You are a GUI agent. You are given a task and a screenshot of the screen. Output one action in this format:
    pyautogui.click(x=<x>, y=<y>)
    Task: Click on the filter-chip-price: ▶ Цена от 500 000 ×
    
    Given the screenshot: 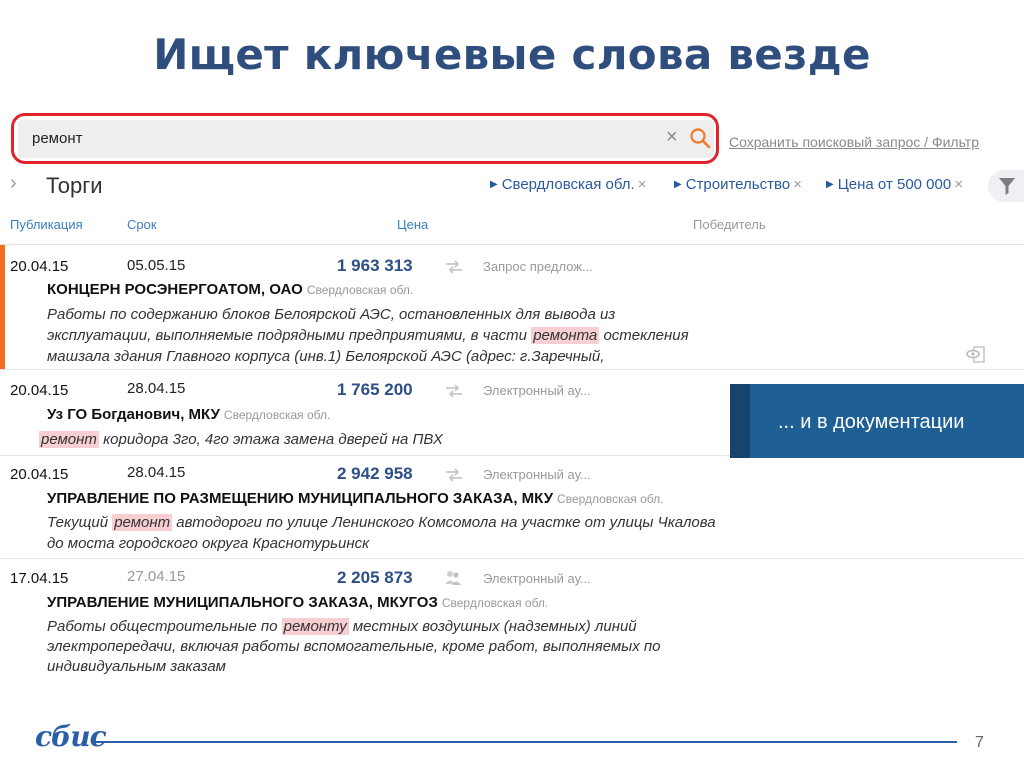 What is the action you would take?
    pyautogui.click(x=894, y=184)
    